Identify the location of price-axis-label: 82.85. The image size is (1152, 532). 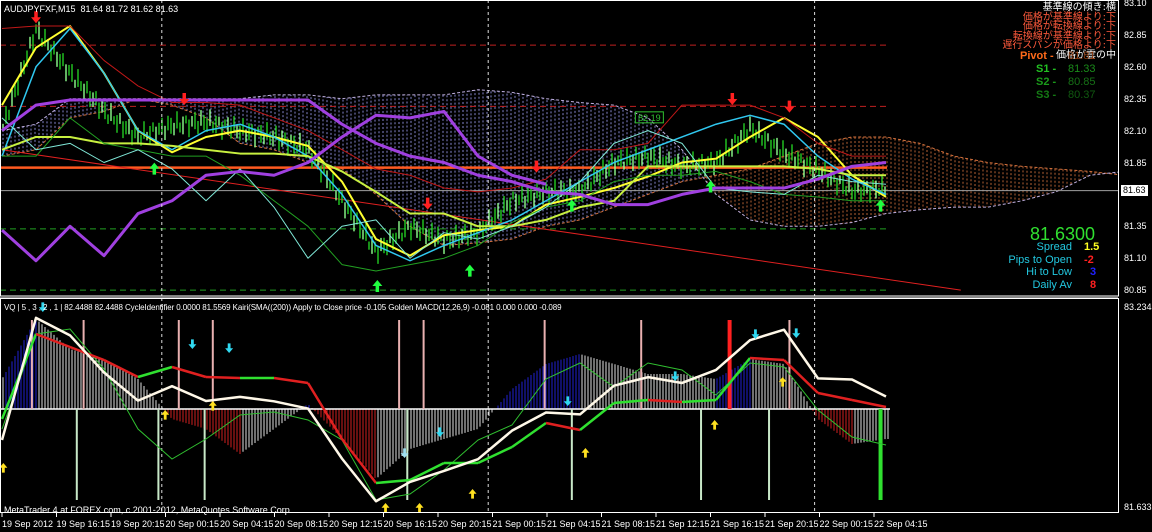
(1135, 34).